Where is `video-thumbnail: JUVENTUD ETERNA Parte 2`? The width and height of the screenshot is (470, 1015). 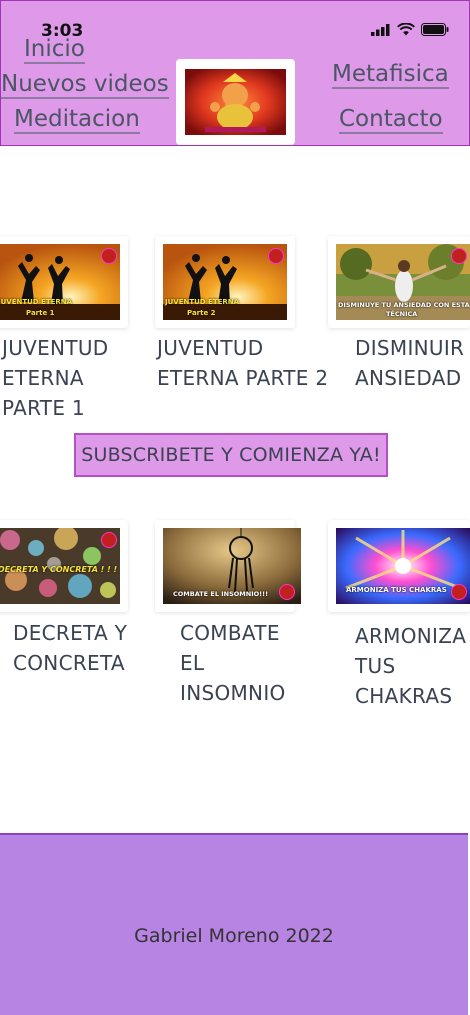
video-thumbnail: JUVENTUD ETERNA Parte 2 is located at coordinates (225, 282).